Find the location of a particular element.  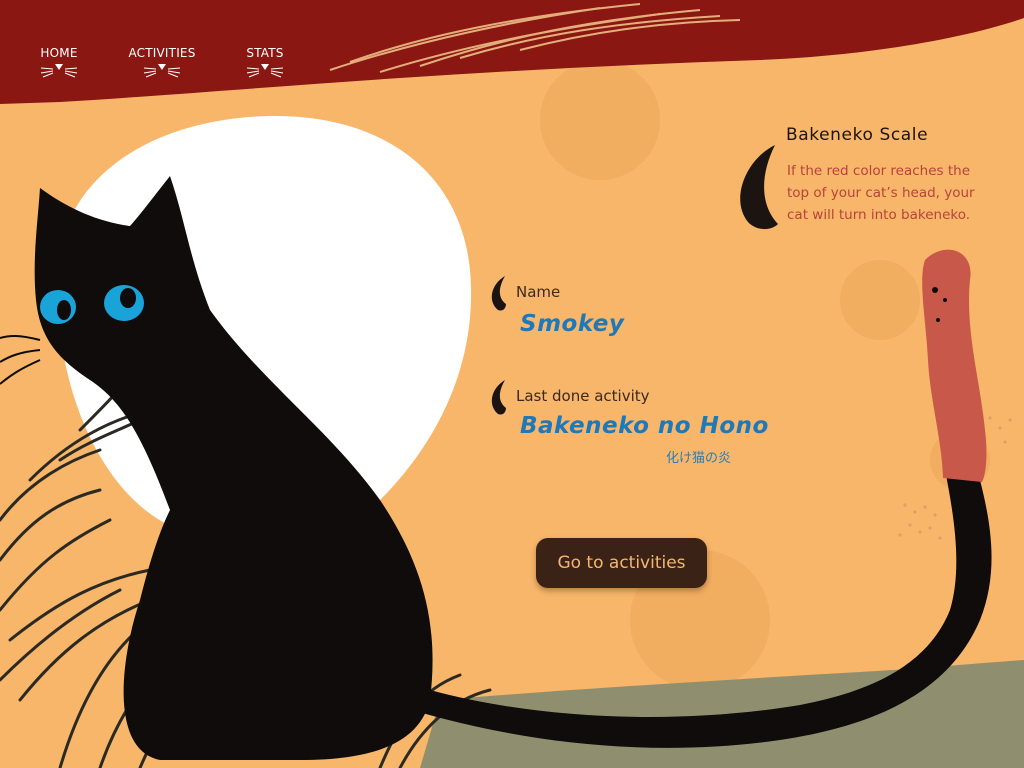

last-activity-label: Last done activity is located at coordinates (583, 396).